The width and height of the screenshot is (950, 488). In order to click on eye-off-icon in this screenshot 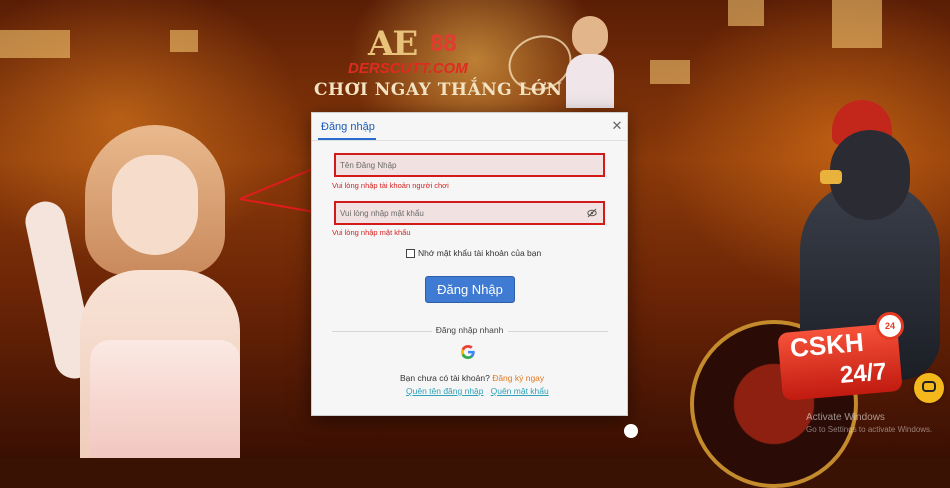, I will do `click(592, 213)`.